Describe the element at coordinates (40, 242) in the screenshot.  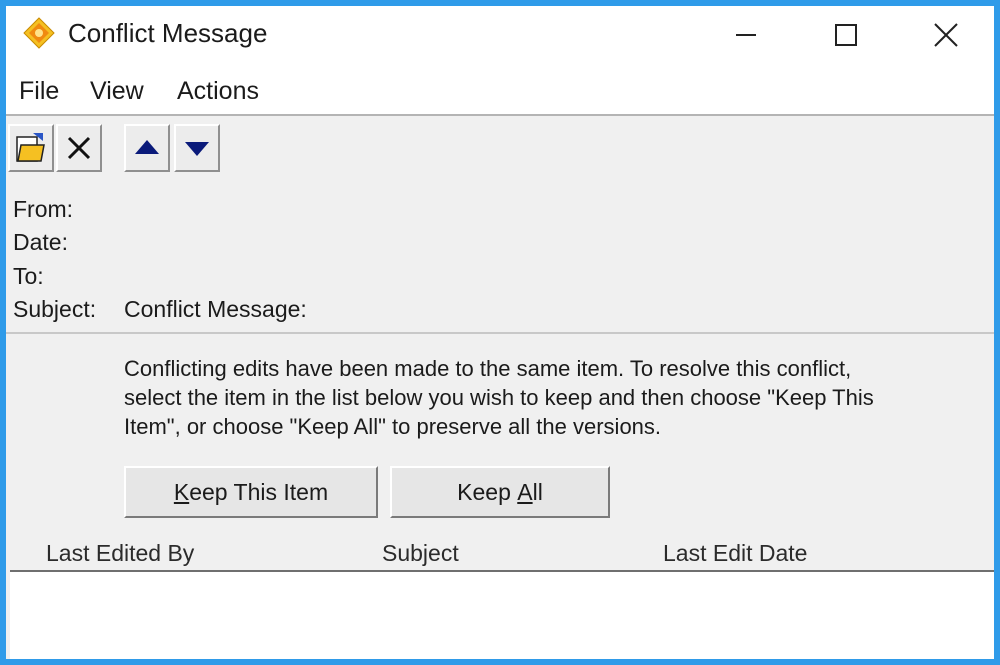
I see `date-label: Date:` at that location.